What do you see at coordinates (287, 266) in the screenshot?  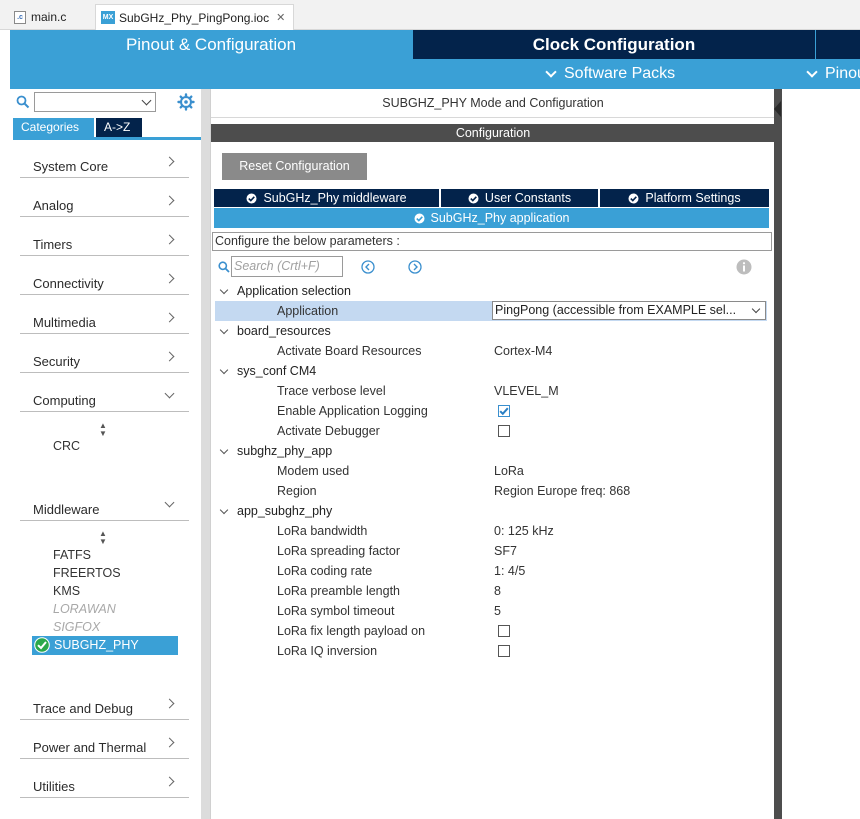 I see `parameter-search-input: Search (Crtl+F)` at bounding box center [287, 266].